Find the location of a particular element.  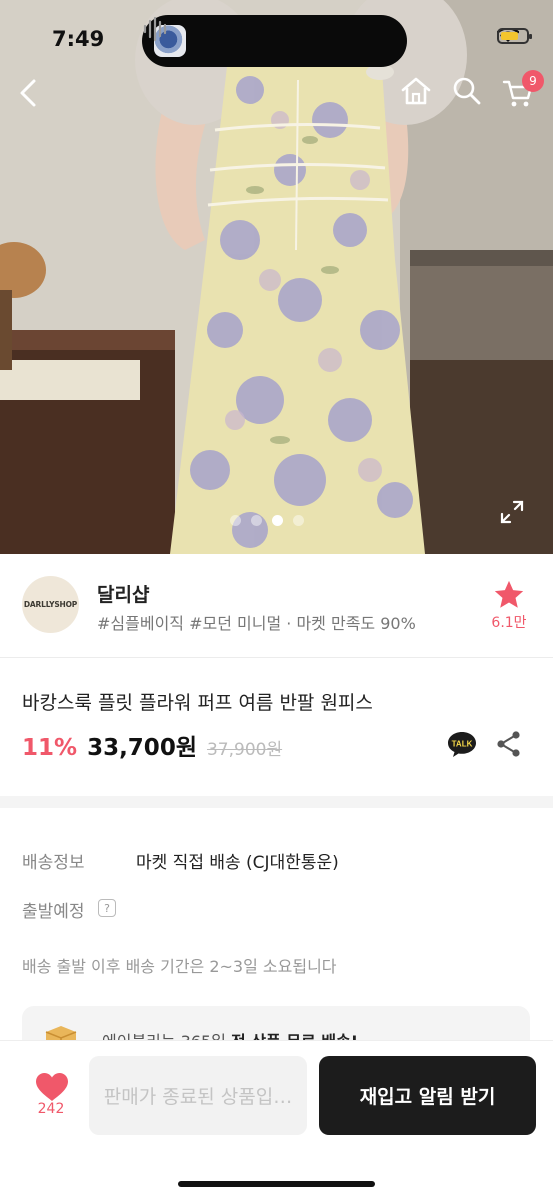

share-icon is located at coordinates (509, 744).